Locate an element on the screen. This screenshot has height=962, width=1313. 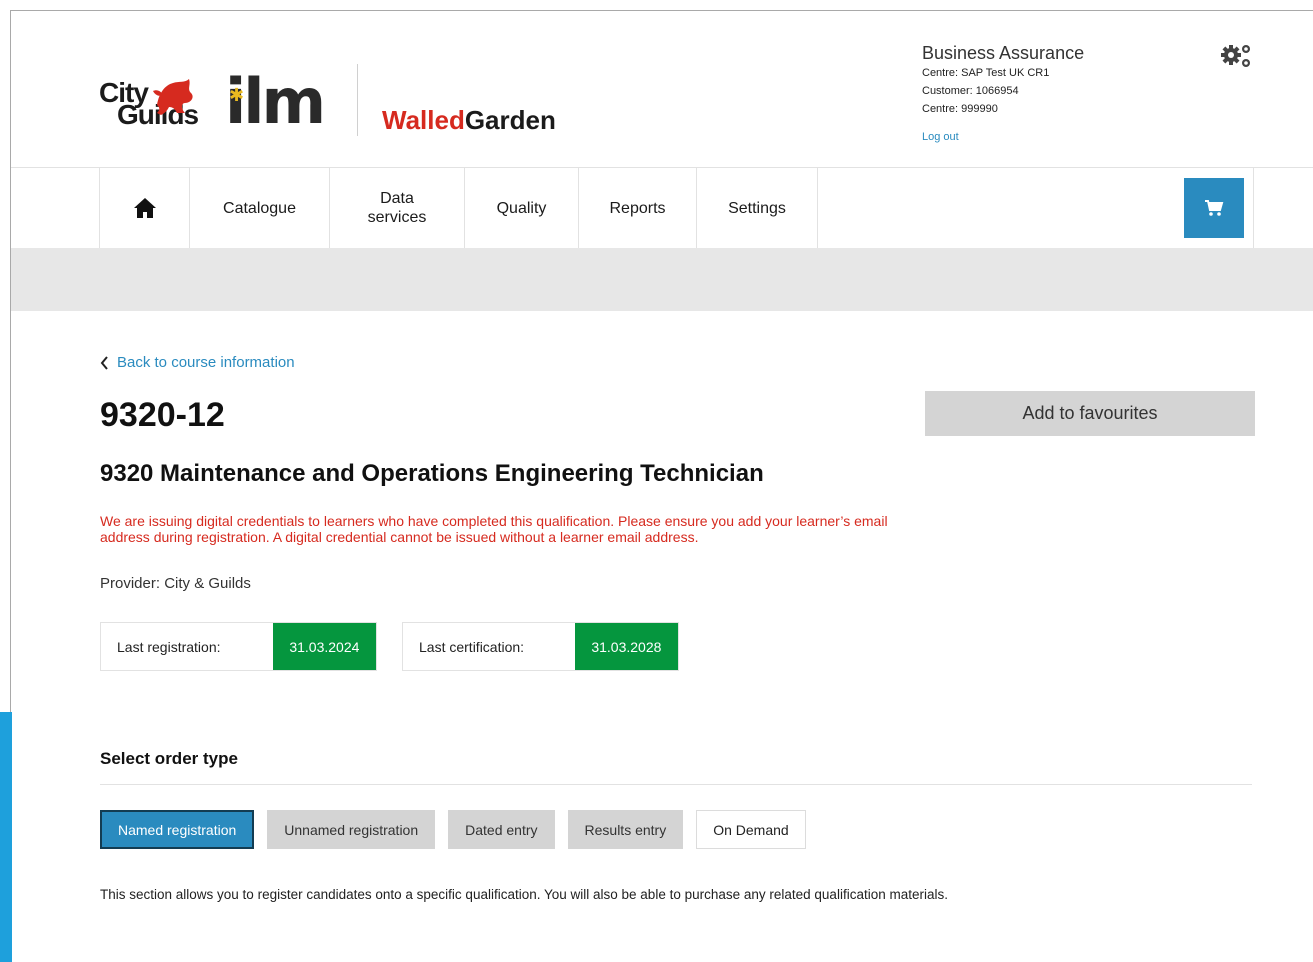
banner-strip is located at coordinates (662, 279).